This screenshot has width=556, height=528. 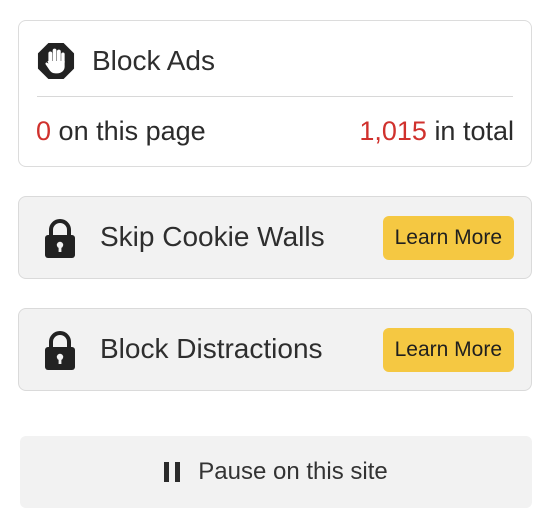 I want to click on total-count: 1,015, so click(x=393, y=131).